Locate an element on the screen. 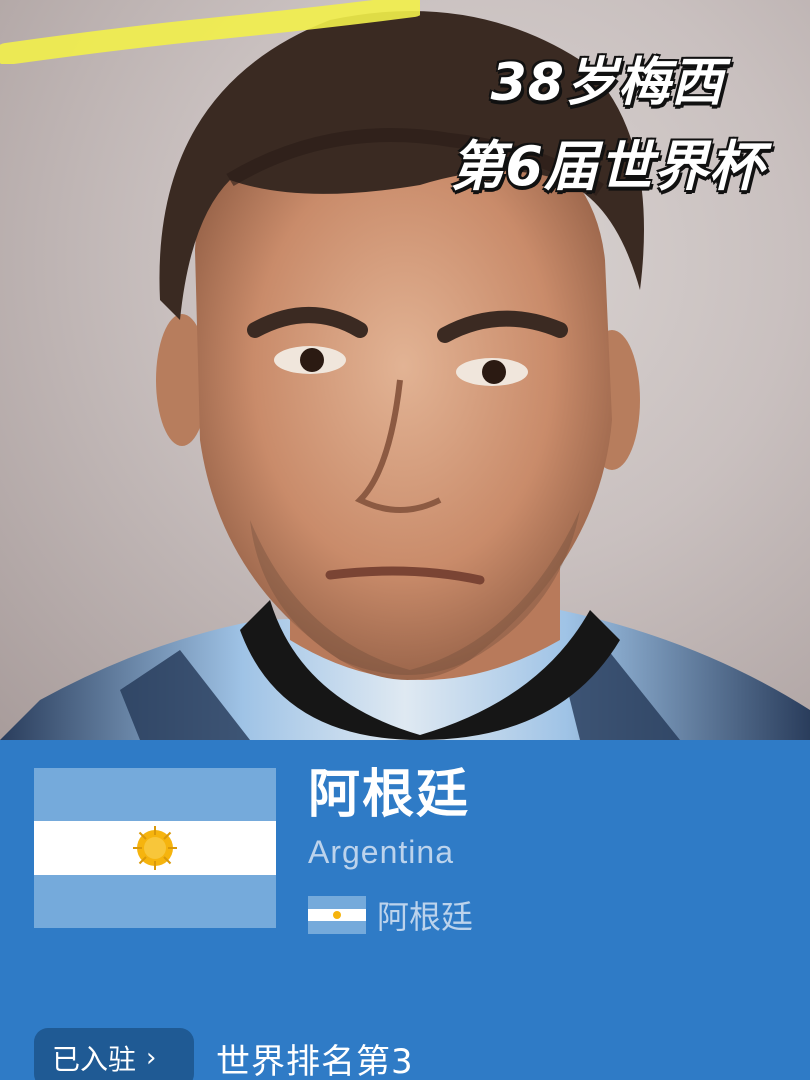  caption-line-1: 38岁梅西 is located at coordinates (607, 83).